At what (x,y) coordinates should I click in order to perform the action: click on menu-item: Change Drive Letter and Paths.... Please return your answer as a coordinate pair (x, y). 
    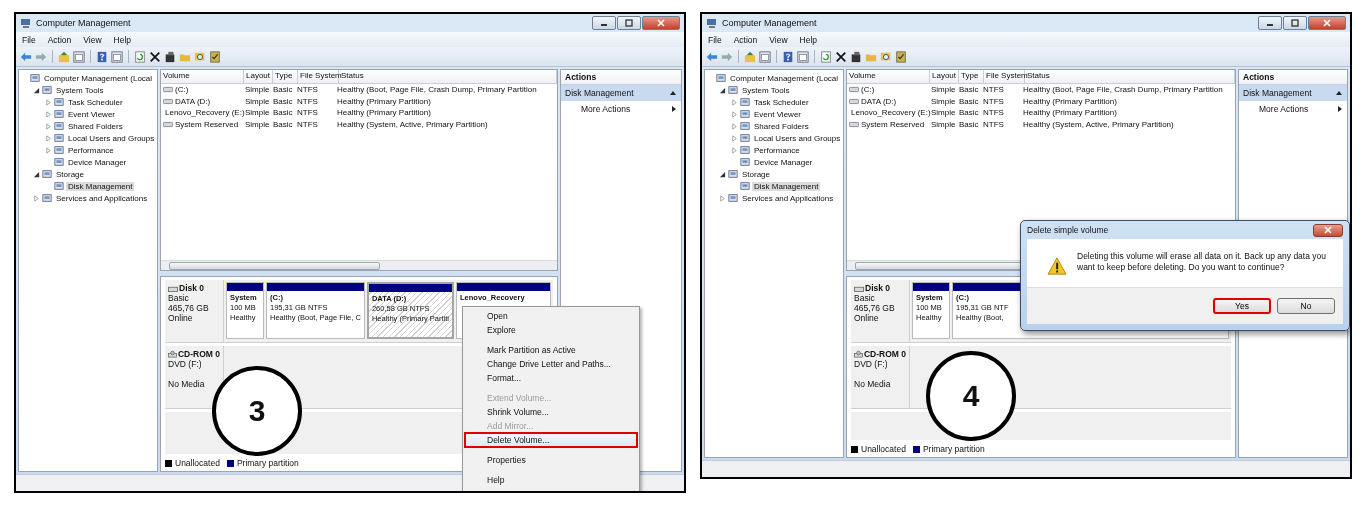
    Looking at the image, I should click on (551, 364).